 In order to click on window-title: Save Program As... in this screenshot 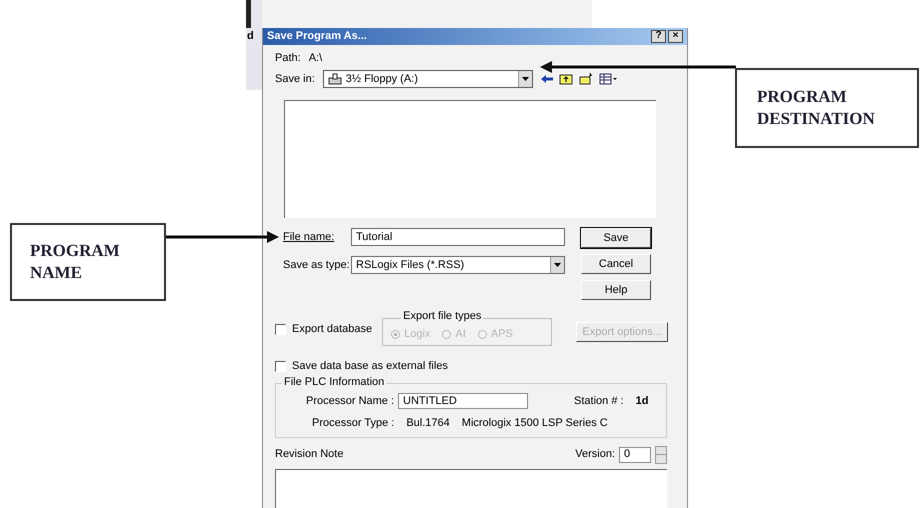, I will do `click(317, 36)`.